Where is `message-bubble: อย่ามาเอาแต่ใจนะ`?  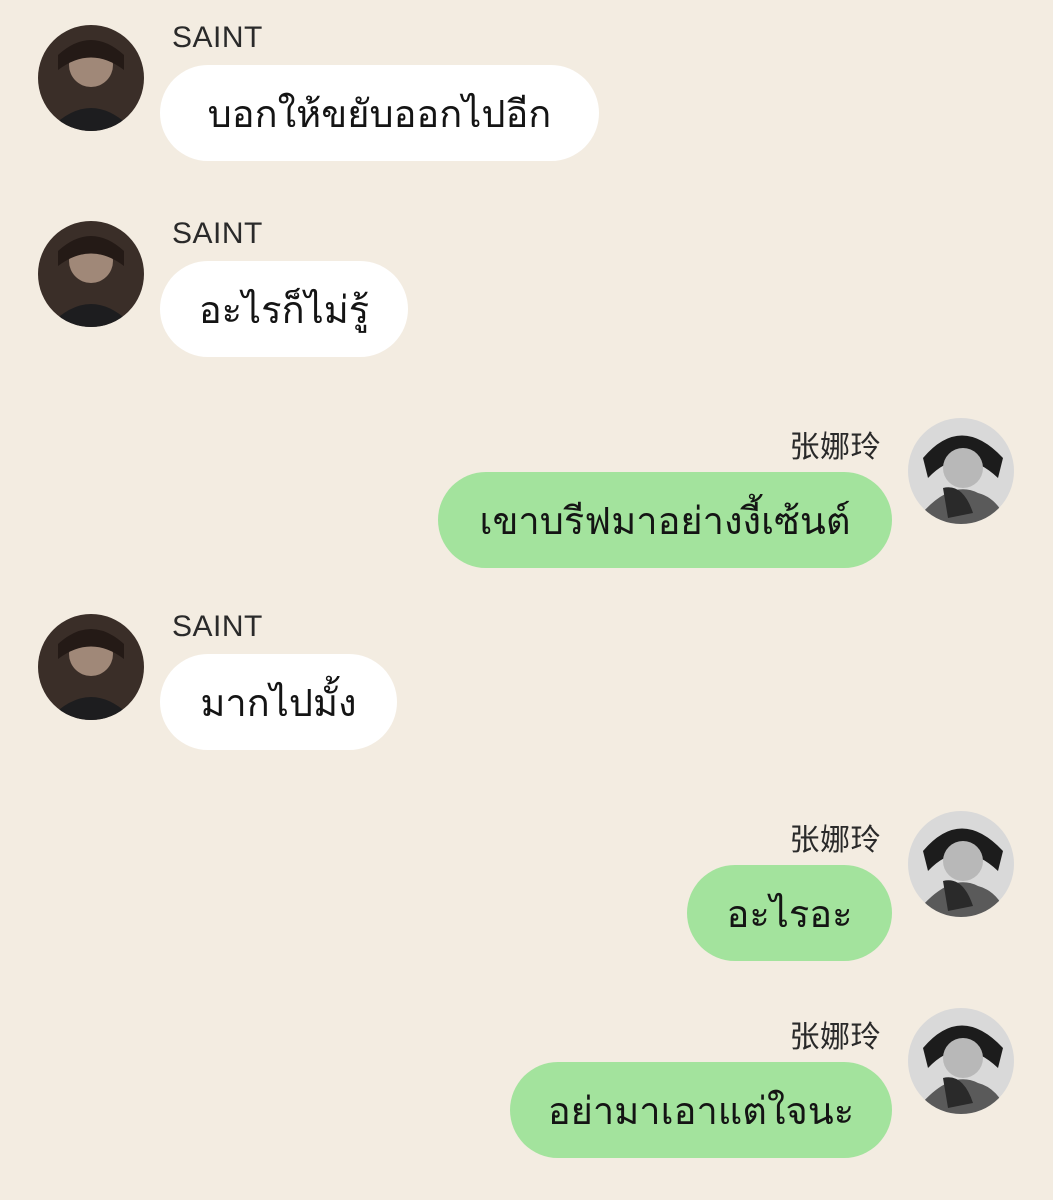
message-bubble: อย่ามาเอาแต่ใจนะ is located at coordinates (701, 1110).